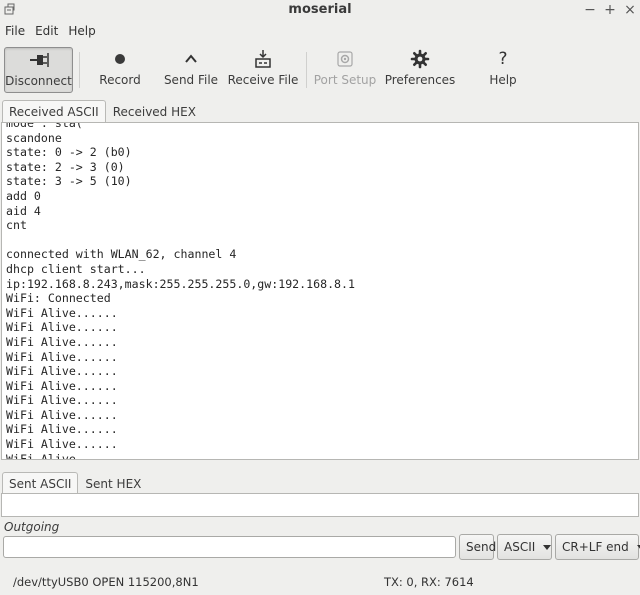  I want to click on help-button: ? Help, so click(503, 70).